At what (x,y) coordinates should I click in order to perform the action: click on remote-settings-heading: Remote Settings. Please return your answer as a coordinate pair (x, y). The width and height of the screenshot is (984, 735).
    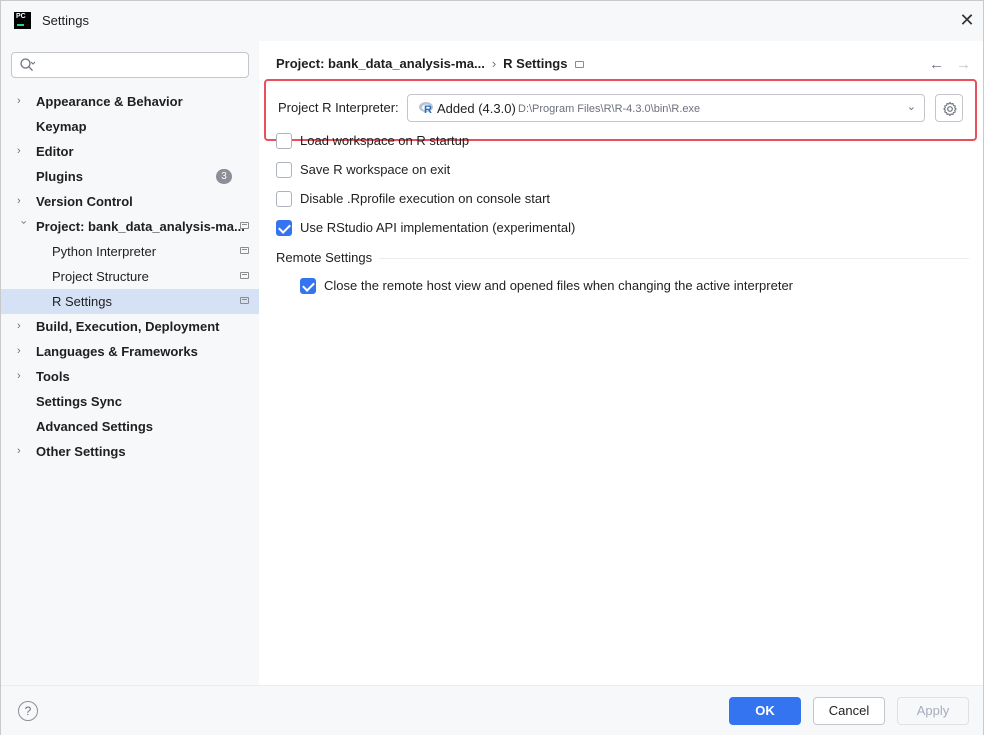
    Looking at the image, I should click on (324, 257).